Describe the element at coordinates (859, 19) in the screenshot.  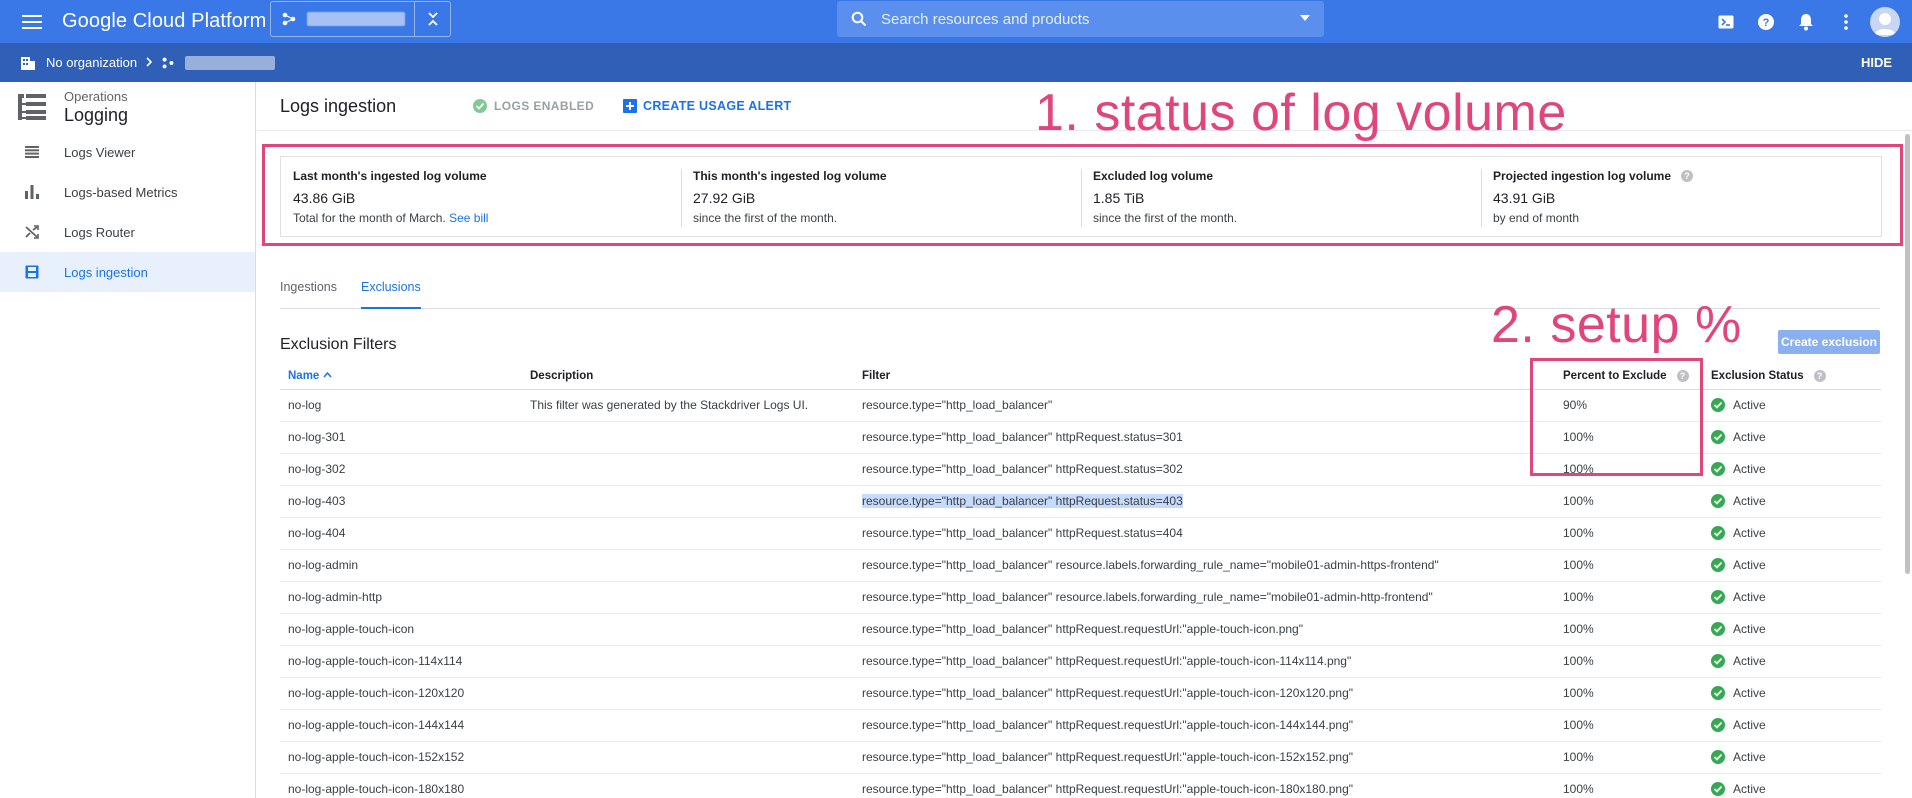
I see `search-icon` at that location.